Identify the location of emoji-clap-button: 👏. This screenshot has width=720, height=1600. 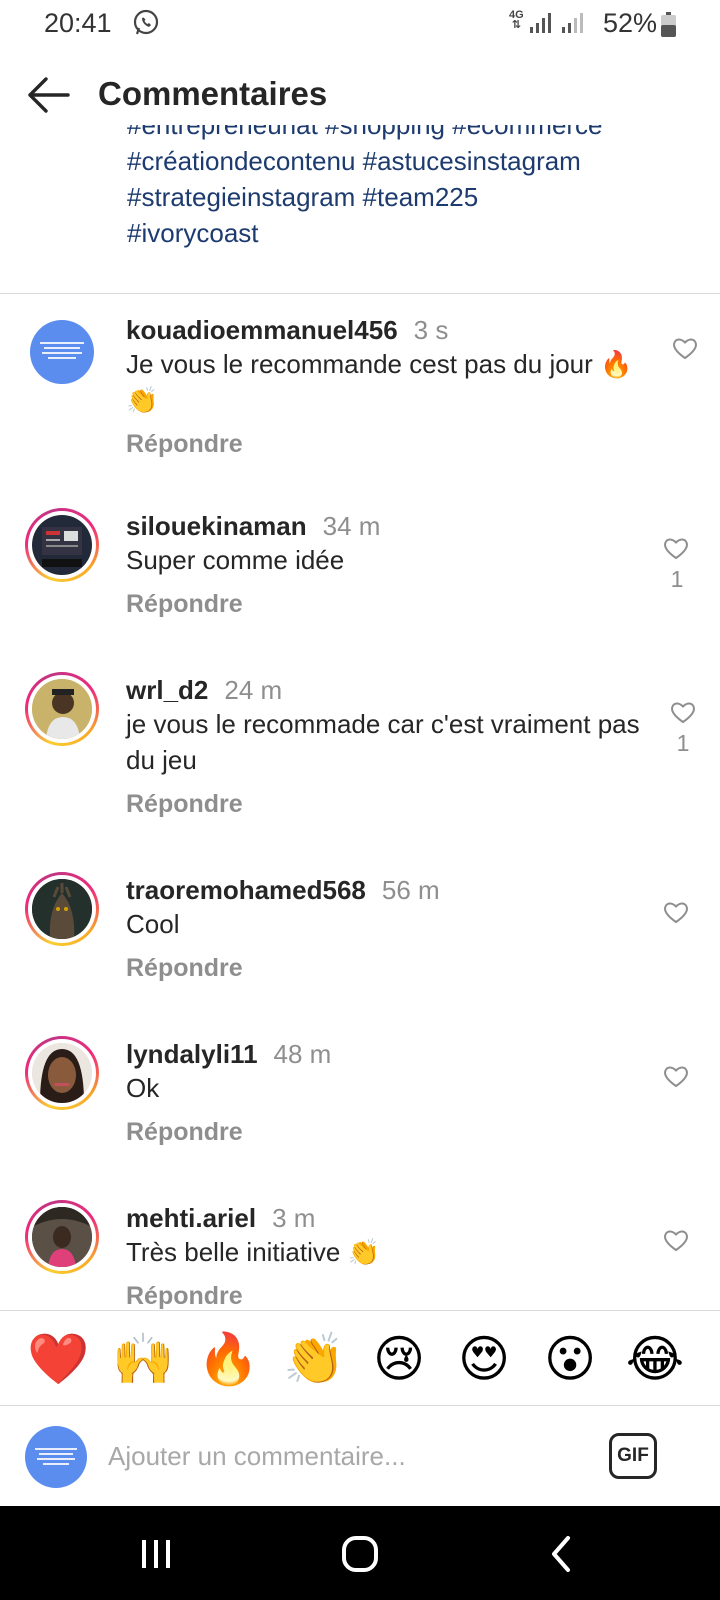
(314, 1359).